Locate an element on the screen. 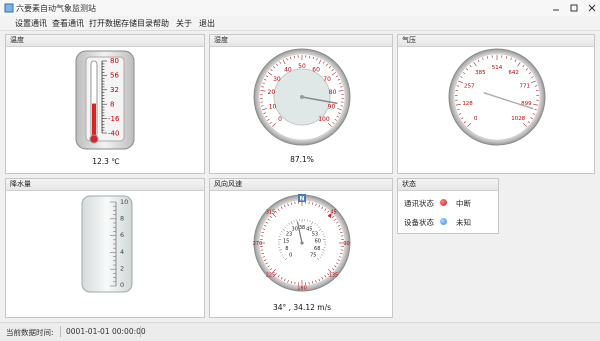 This screenshot has height=341, width=600. window-title: 六要素自动气象监测站 is located at coordinates (56, 8).